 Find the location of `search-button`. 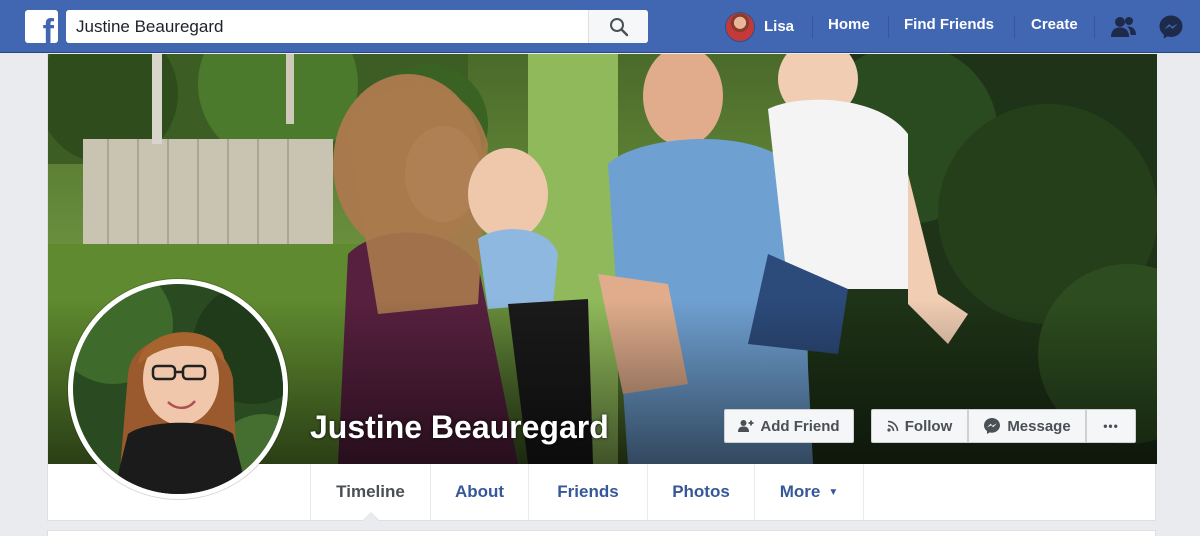

search-button is located at coordinates (618, 26).